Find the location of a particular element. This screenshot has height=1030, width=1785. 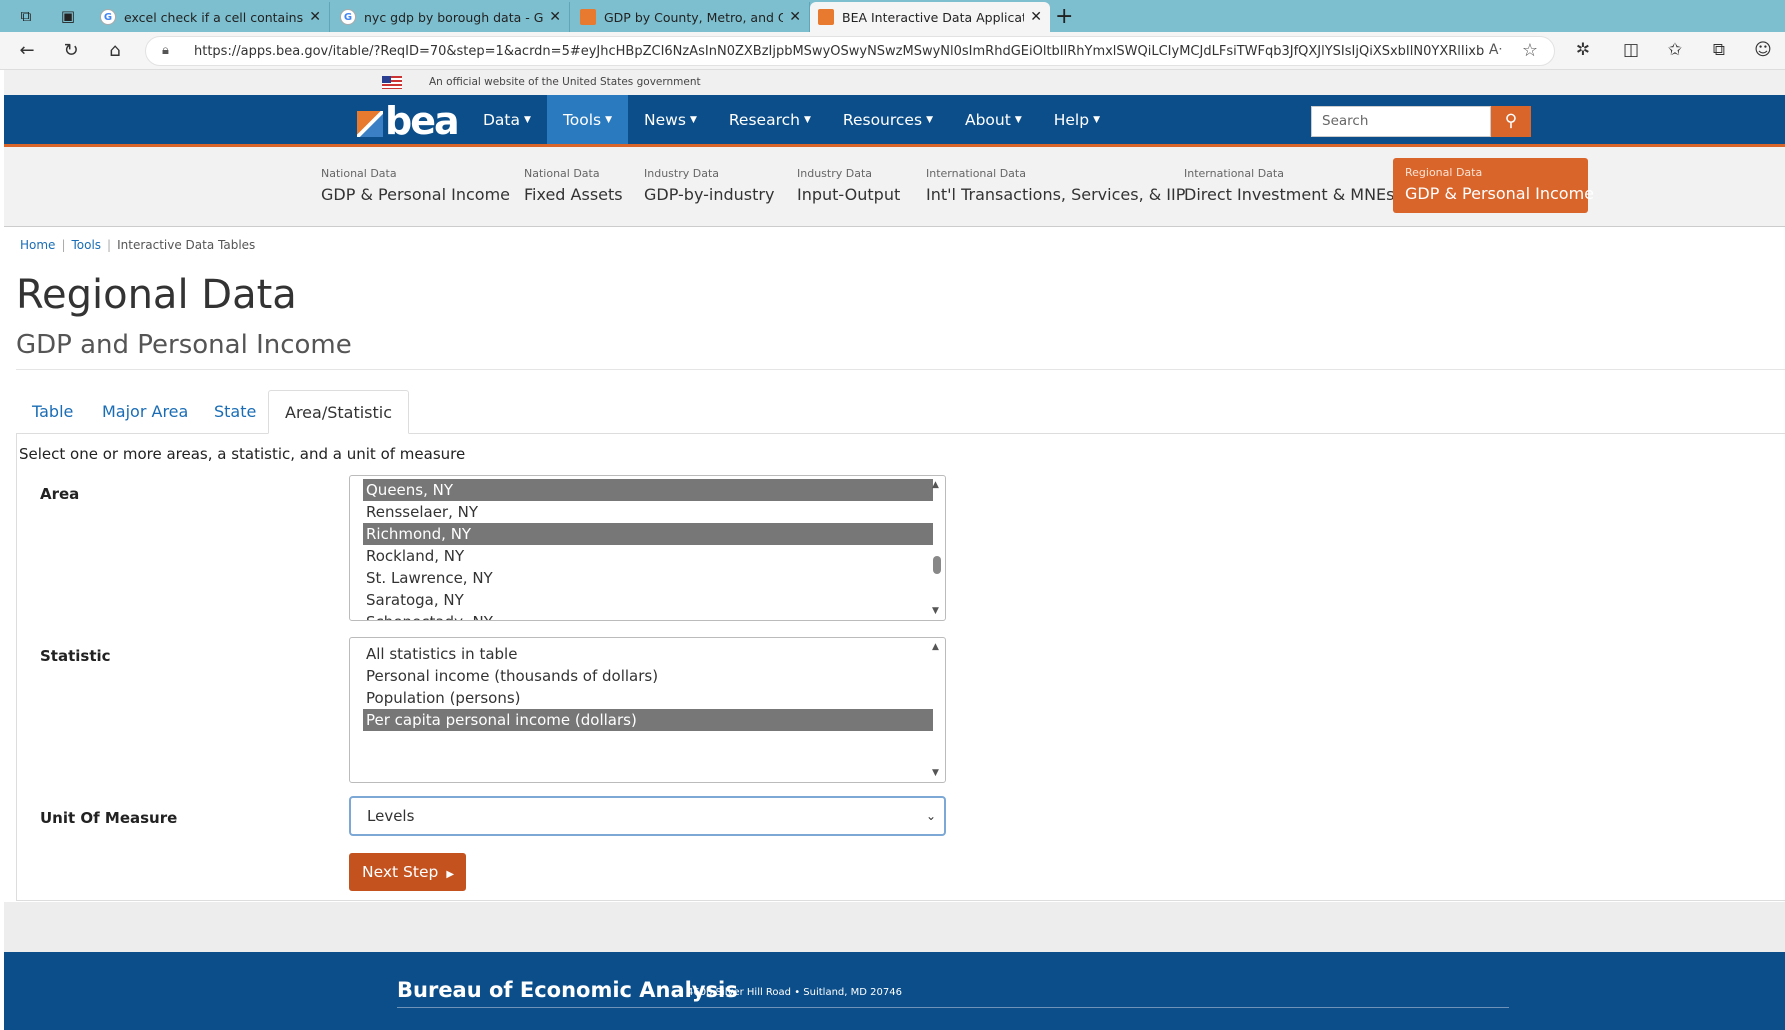

back-icon: ← is located at coordinates (27, 51).